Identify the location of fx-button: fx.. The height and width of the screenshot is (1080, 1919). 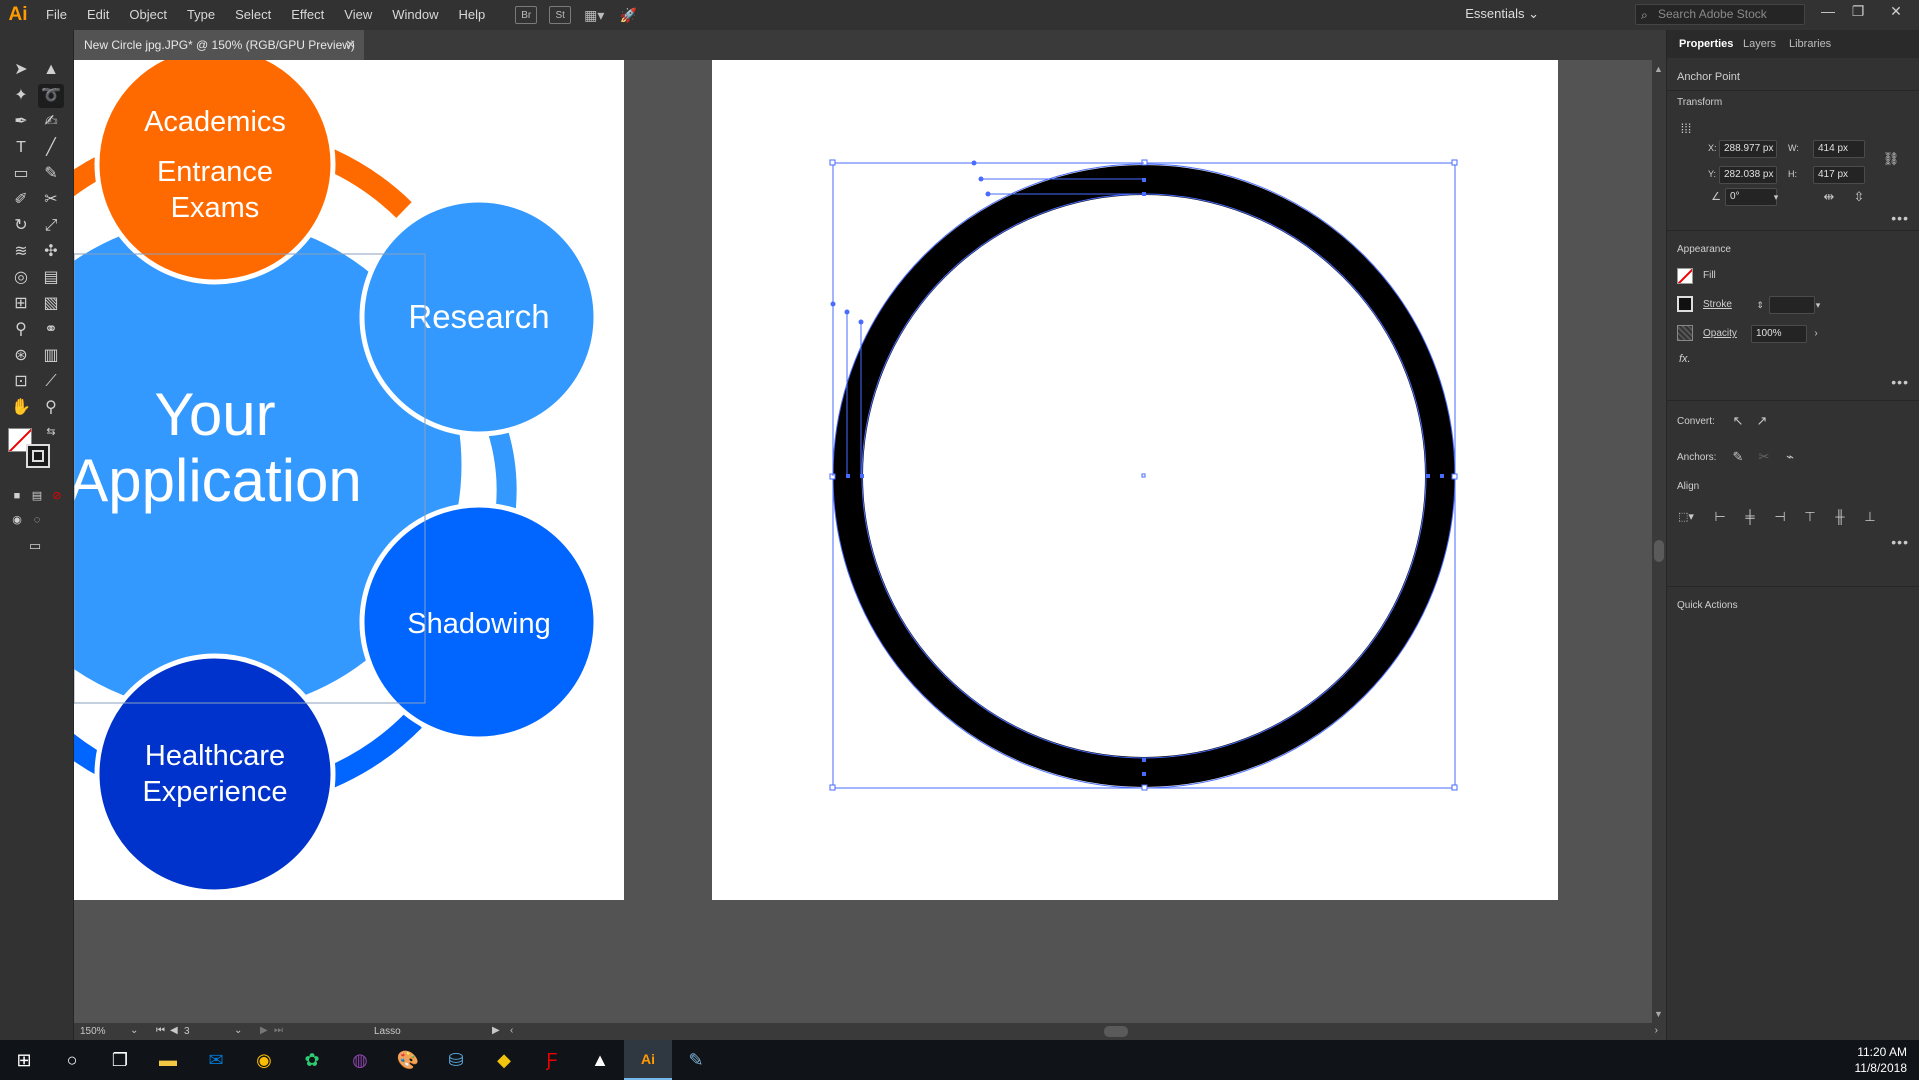
(1685, 359).